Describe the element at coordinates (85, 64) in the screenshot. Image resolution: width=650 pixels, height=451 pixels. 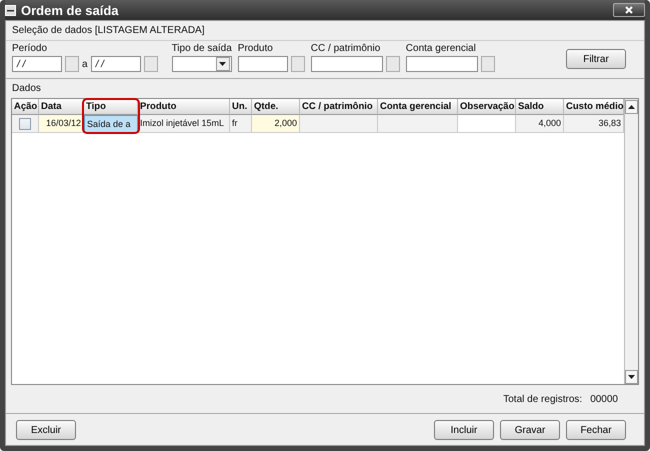
I see `range-separator: a` at that location.